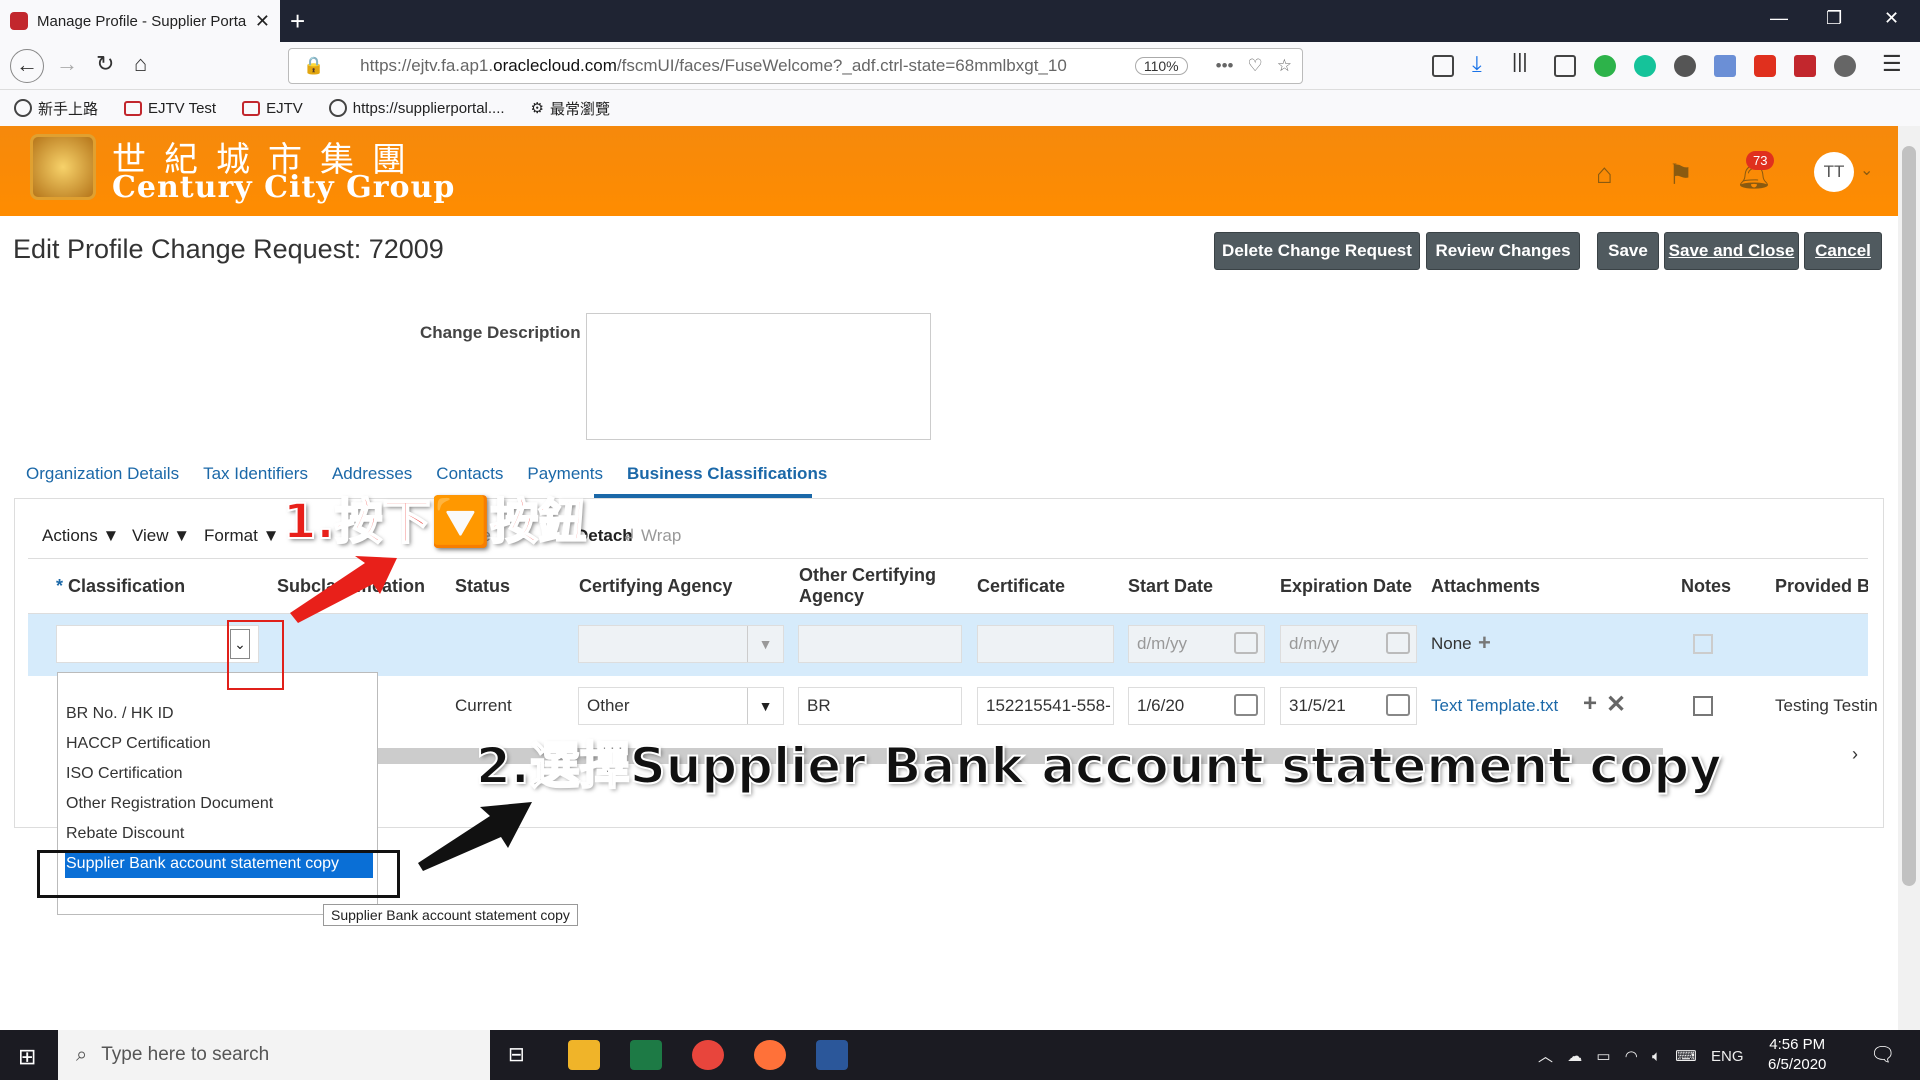 The width and height of the screenshot is (1920, 1080). I want to click on firefox-icon, so click(770, 1055).